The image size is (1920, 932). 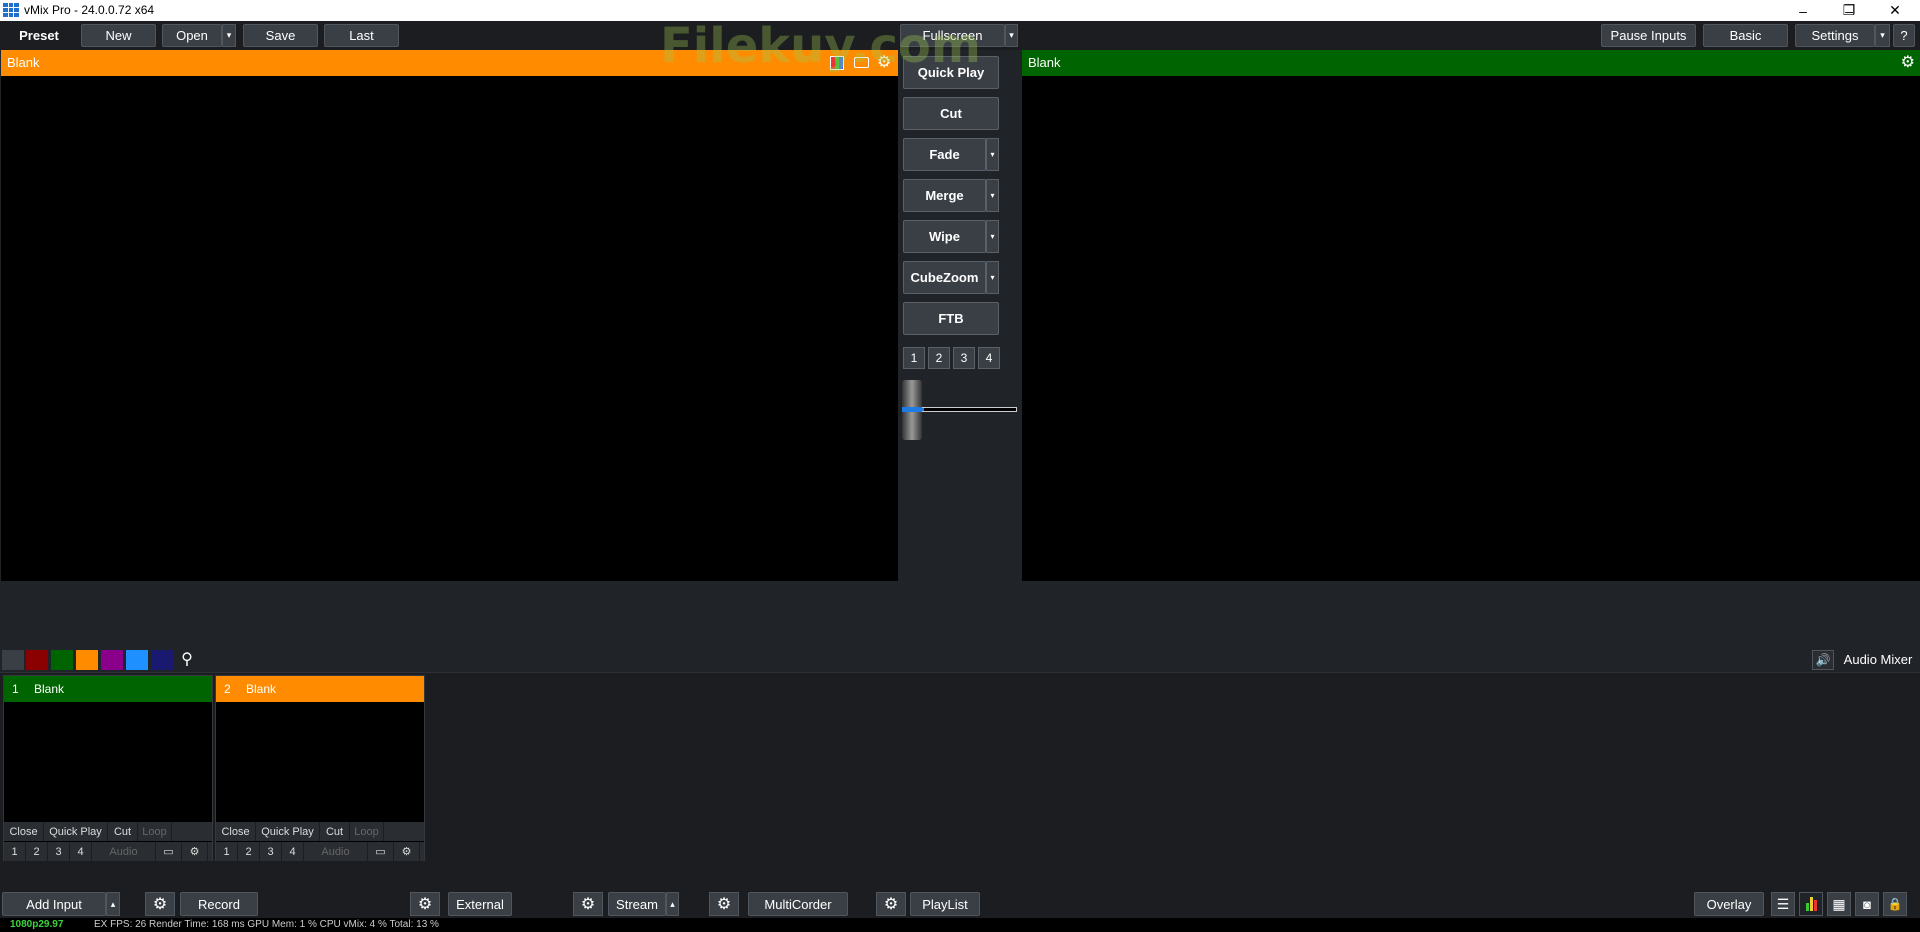 What do you see at coordinates (1895, 10) in the screenshot?
I see `close-button: ✕` at bounding box center [1895, 10].